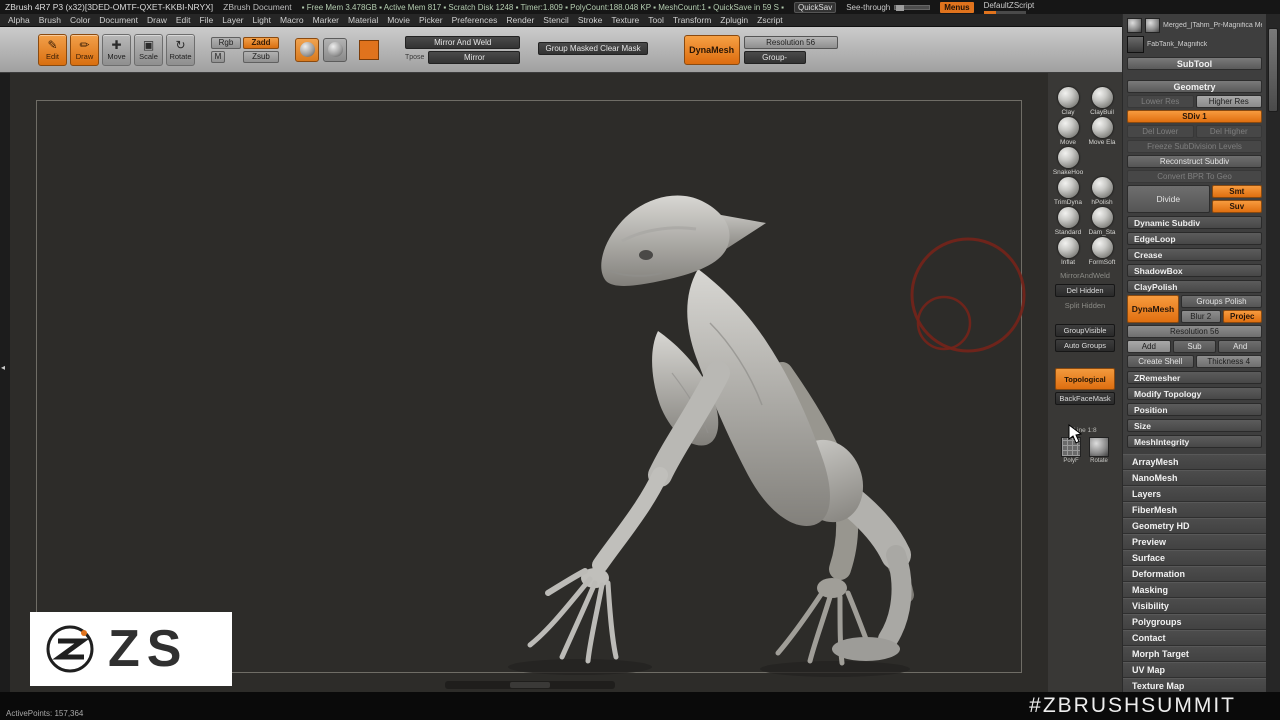 Image resolution: width=1280 pixels, height=720 pixels. I want to click on palette-section-row: NanoMesh, so click(1194, 478).